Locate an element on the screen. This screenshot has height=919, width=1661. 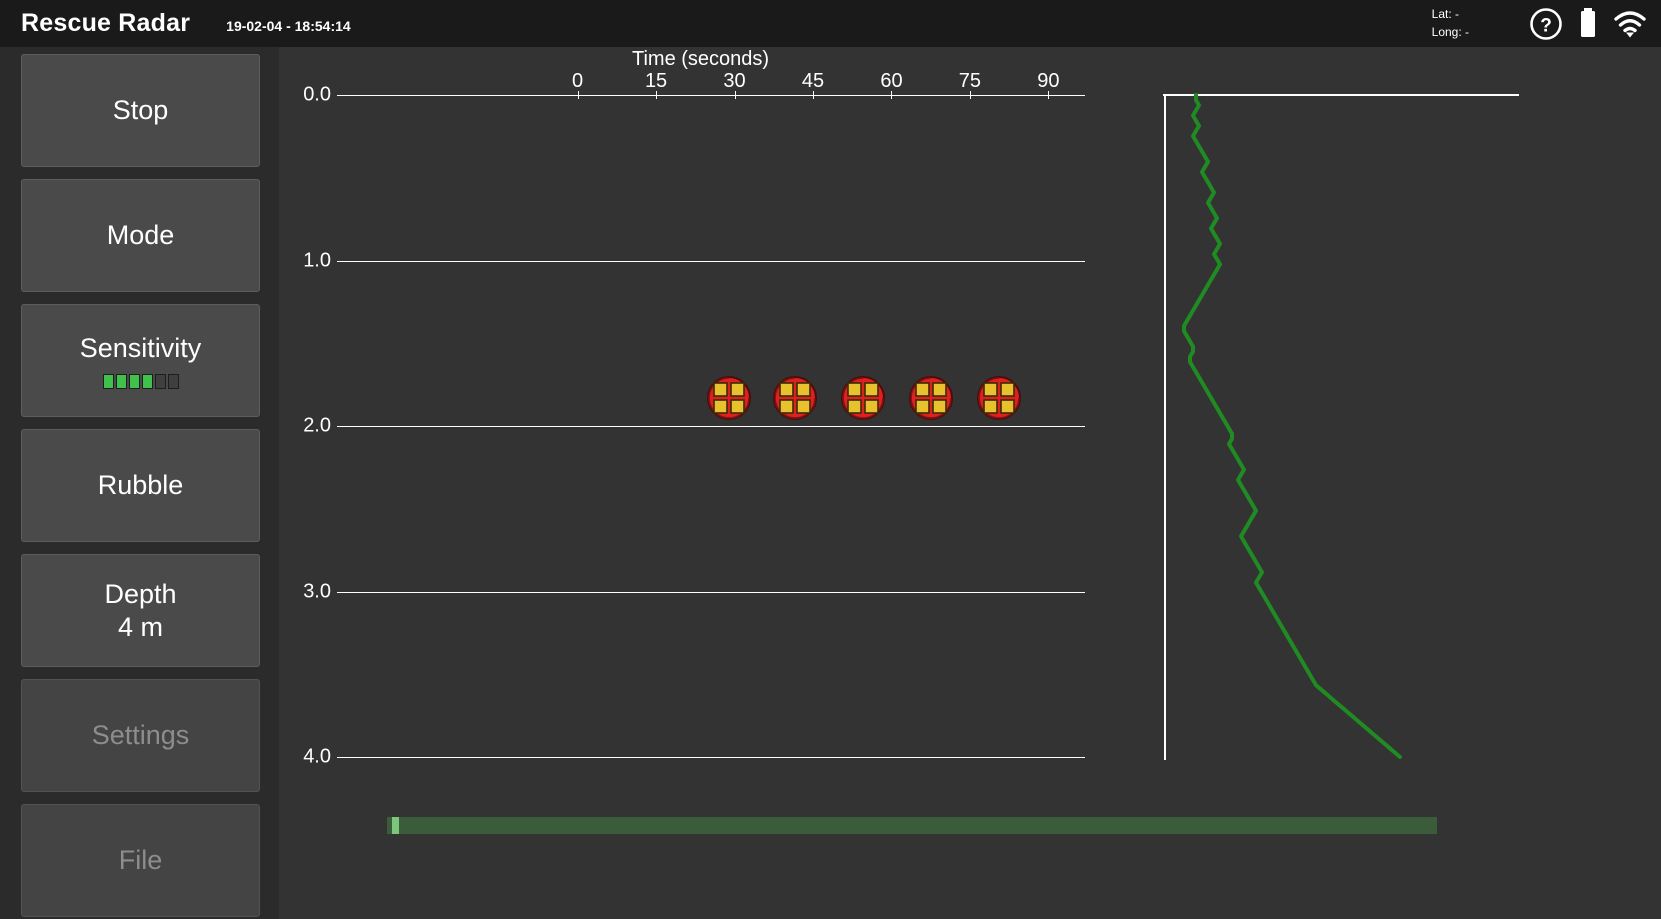
time-tick-label: 60 is located at coordinates (891, 81).